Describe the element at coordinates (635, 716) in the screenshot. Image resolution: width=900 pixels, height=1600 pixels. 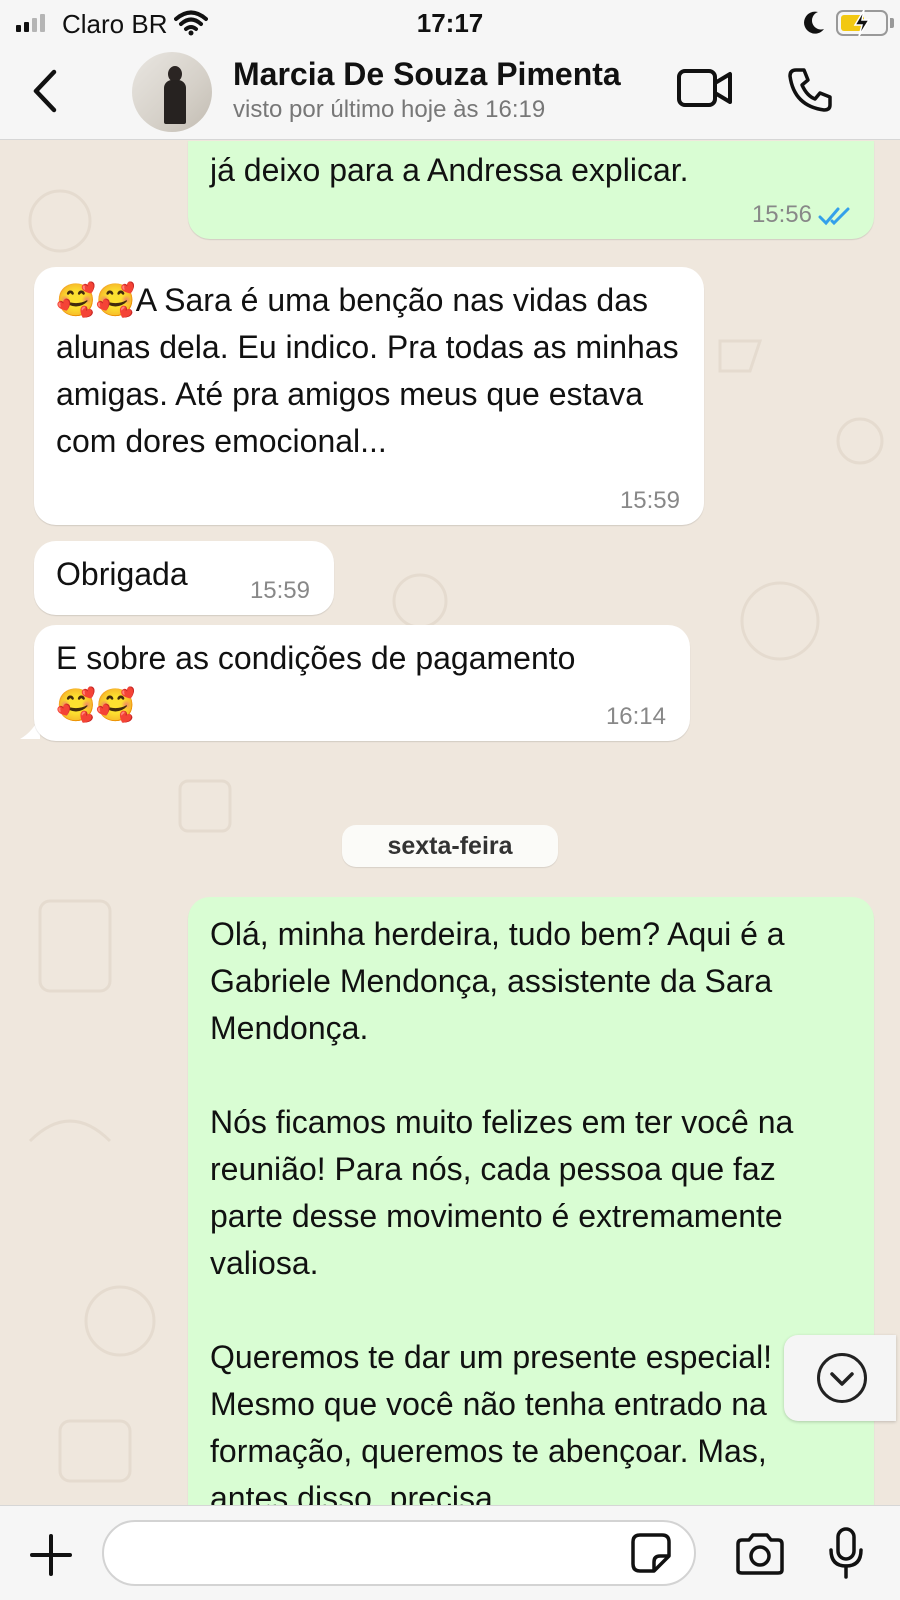
I see `message-time: 16:14` at that location.